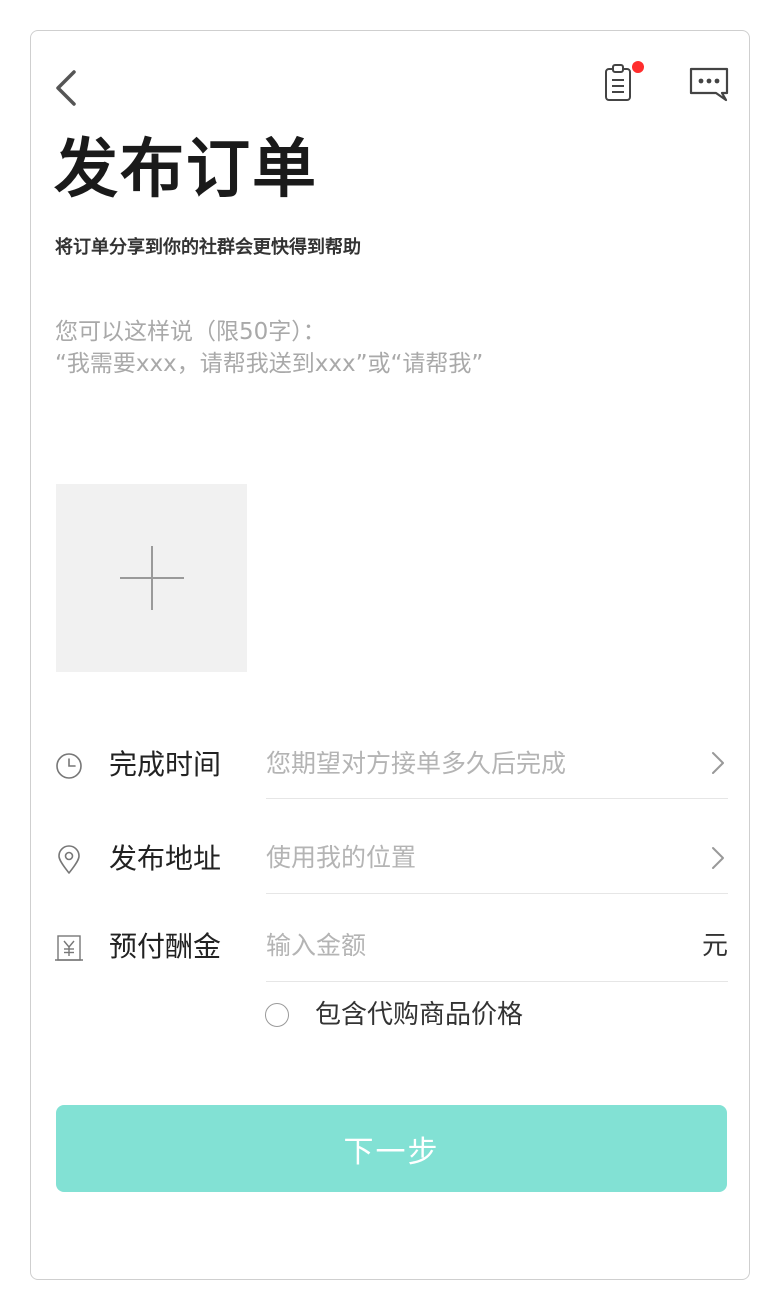 The image size is (781, 1311). I want to click on address-label: 发布地址, so click(165, 858).